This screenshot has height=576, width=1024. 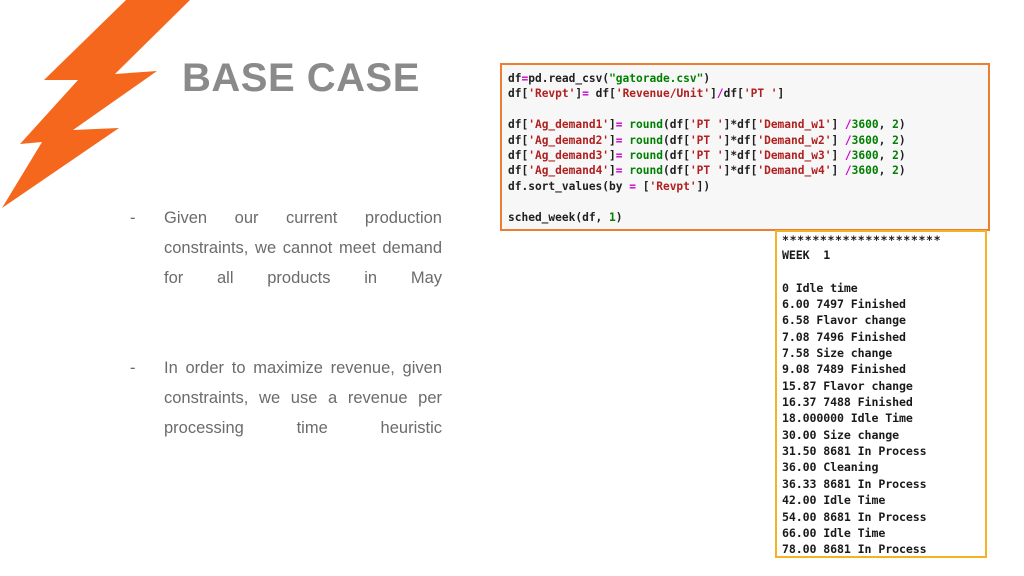 What do you see at coordinates (515, 78) in the screenshot?
I see `code-token: df` at bounding box center [515, 78].